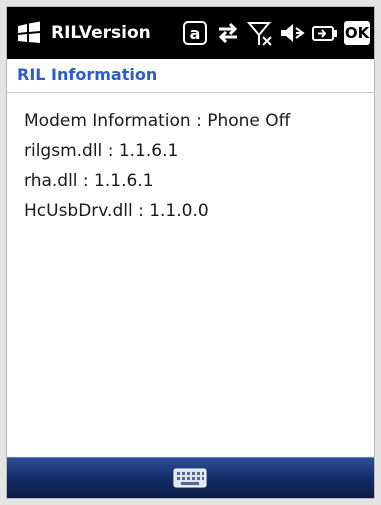 This screenshot has width=381, height=505. Describe the element at coordinates (87, 74) in the screenshot. I see `page-title: RIL Information` at that location.